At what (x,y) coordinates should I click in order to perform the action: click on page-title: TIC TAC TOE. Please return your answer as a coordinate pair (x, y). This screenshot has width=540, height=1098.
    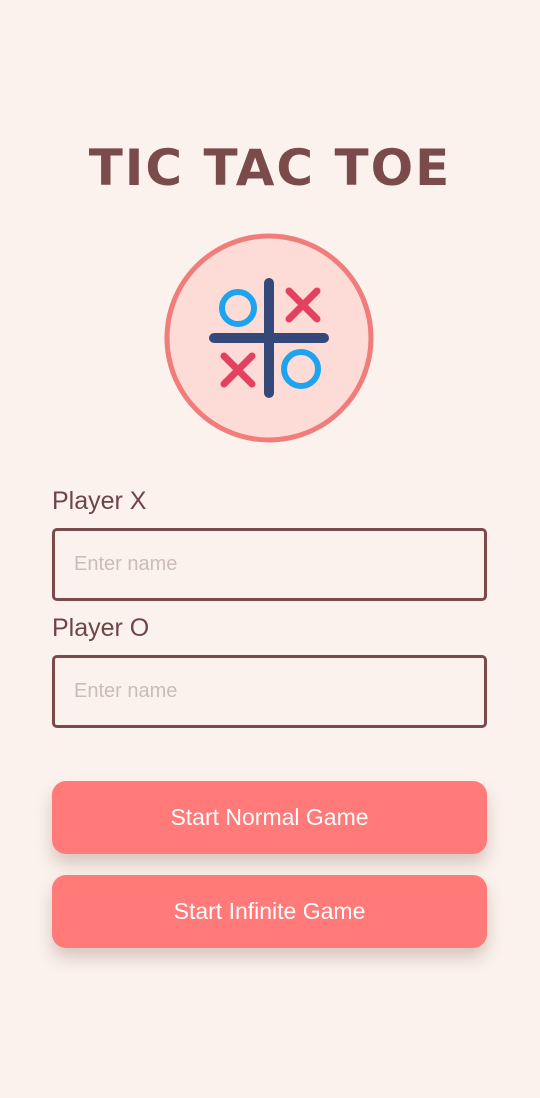
    Looking at the image, I should click on (270, 168).